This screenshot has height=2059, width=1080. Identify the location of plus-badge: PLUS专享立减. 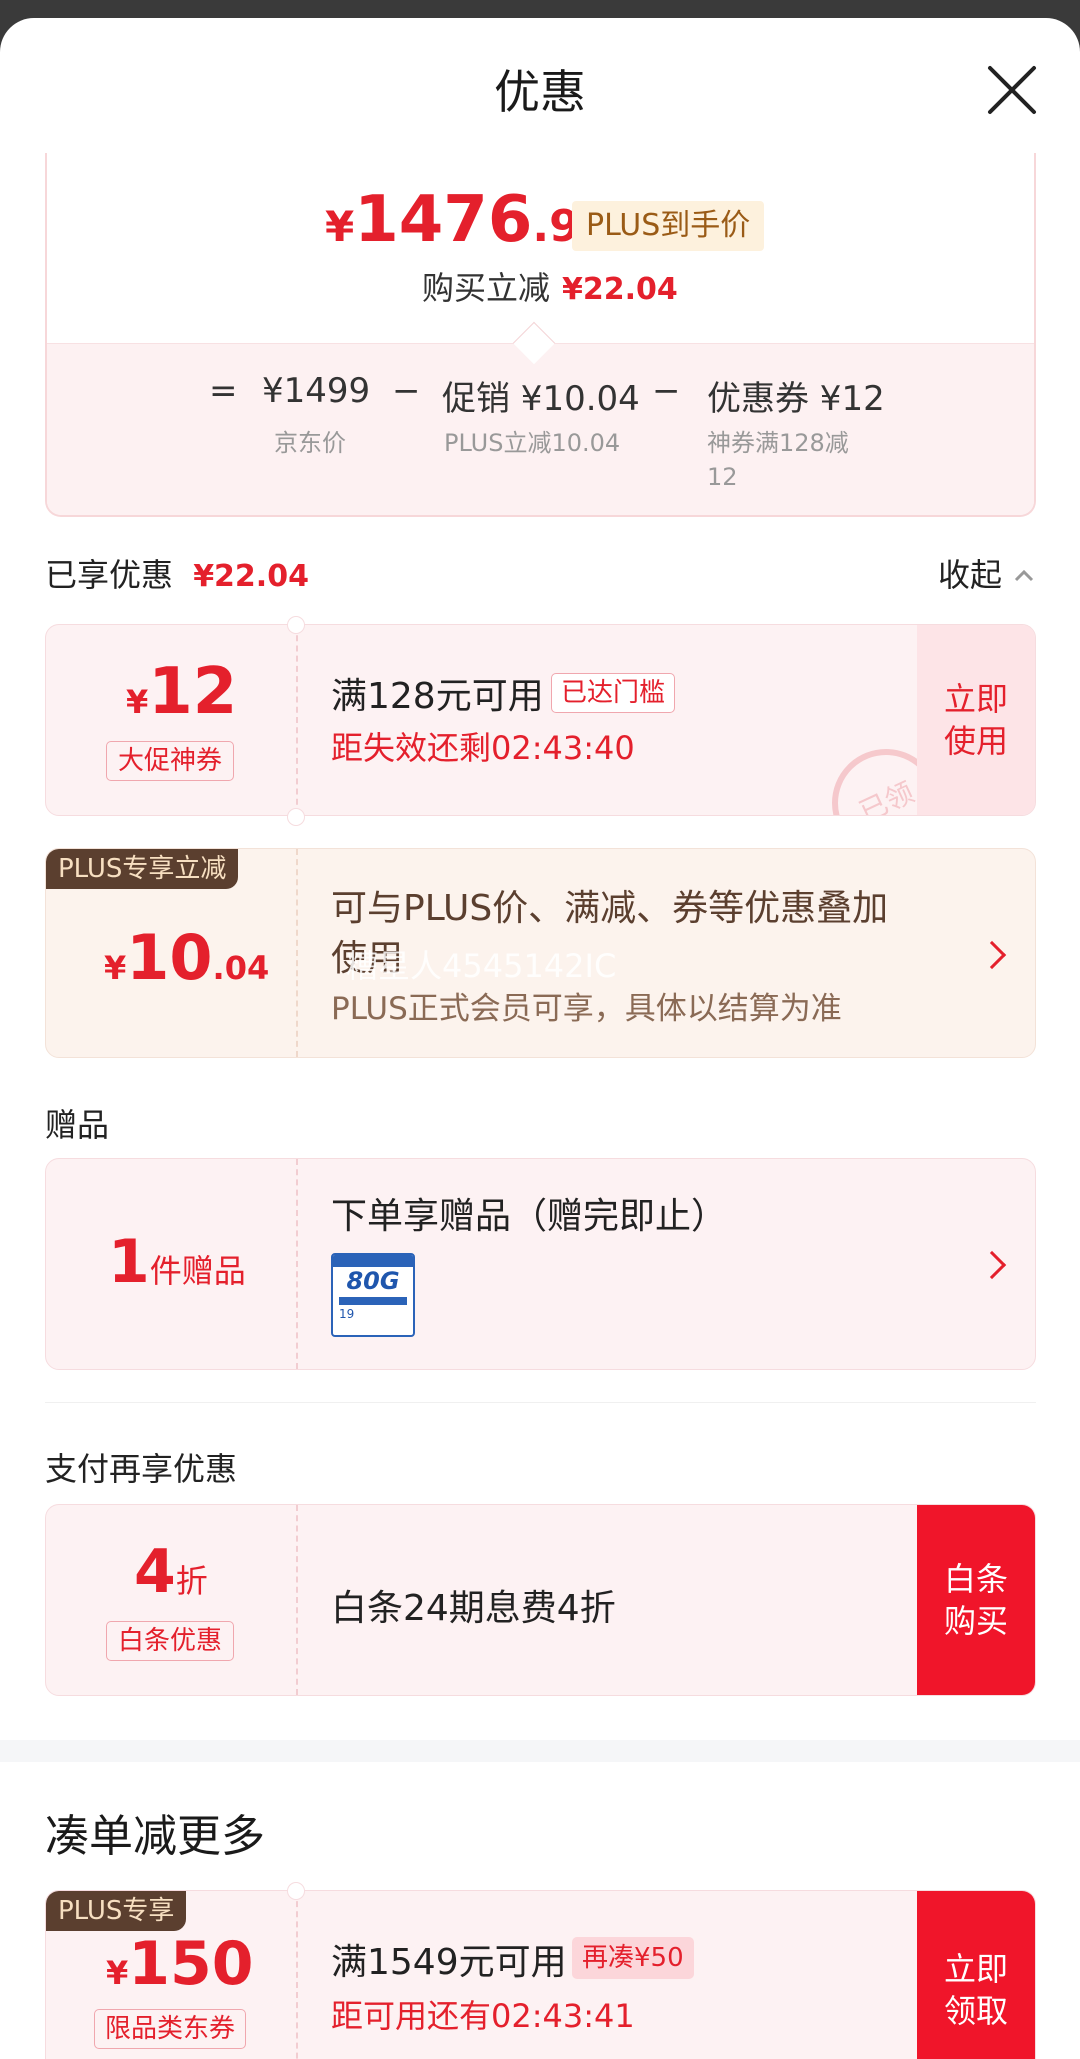
(142, 869).